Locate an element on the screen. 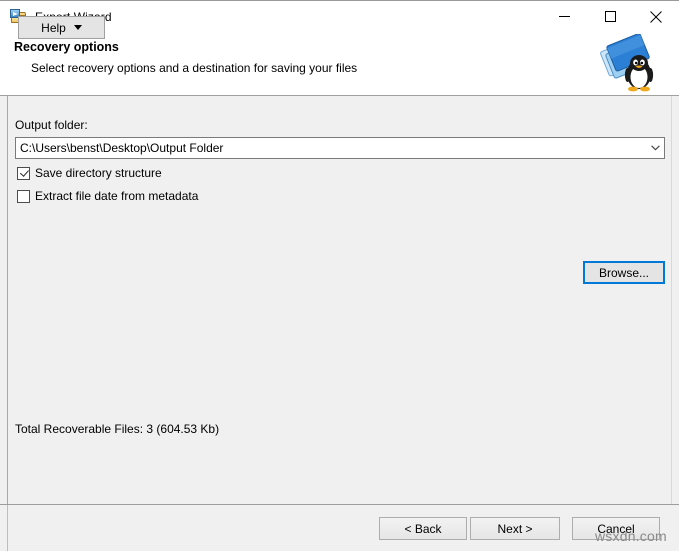  maximize-icon is located at coordinates (610, 16).